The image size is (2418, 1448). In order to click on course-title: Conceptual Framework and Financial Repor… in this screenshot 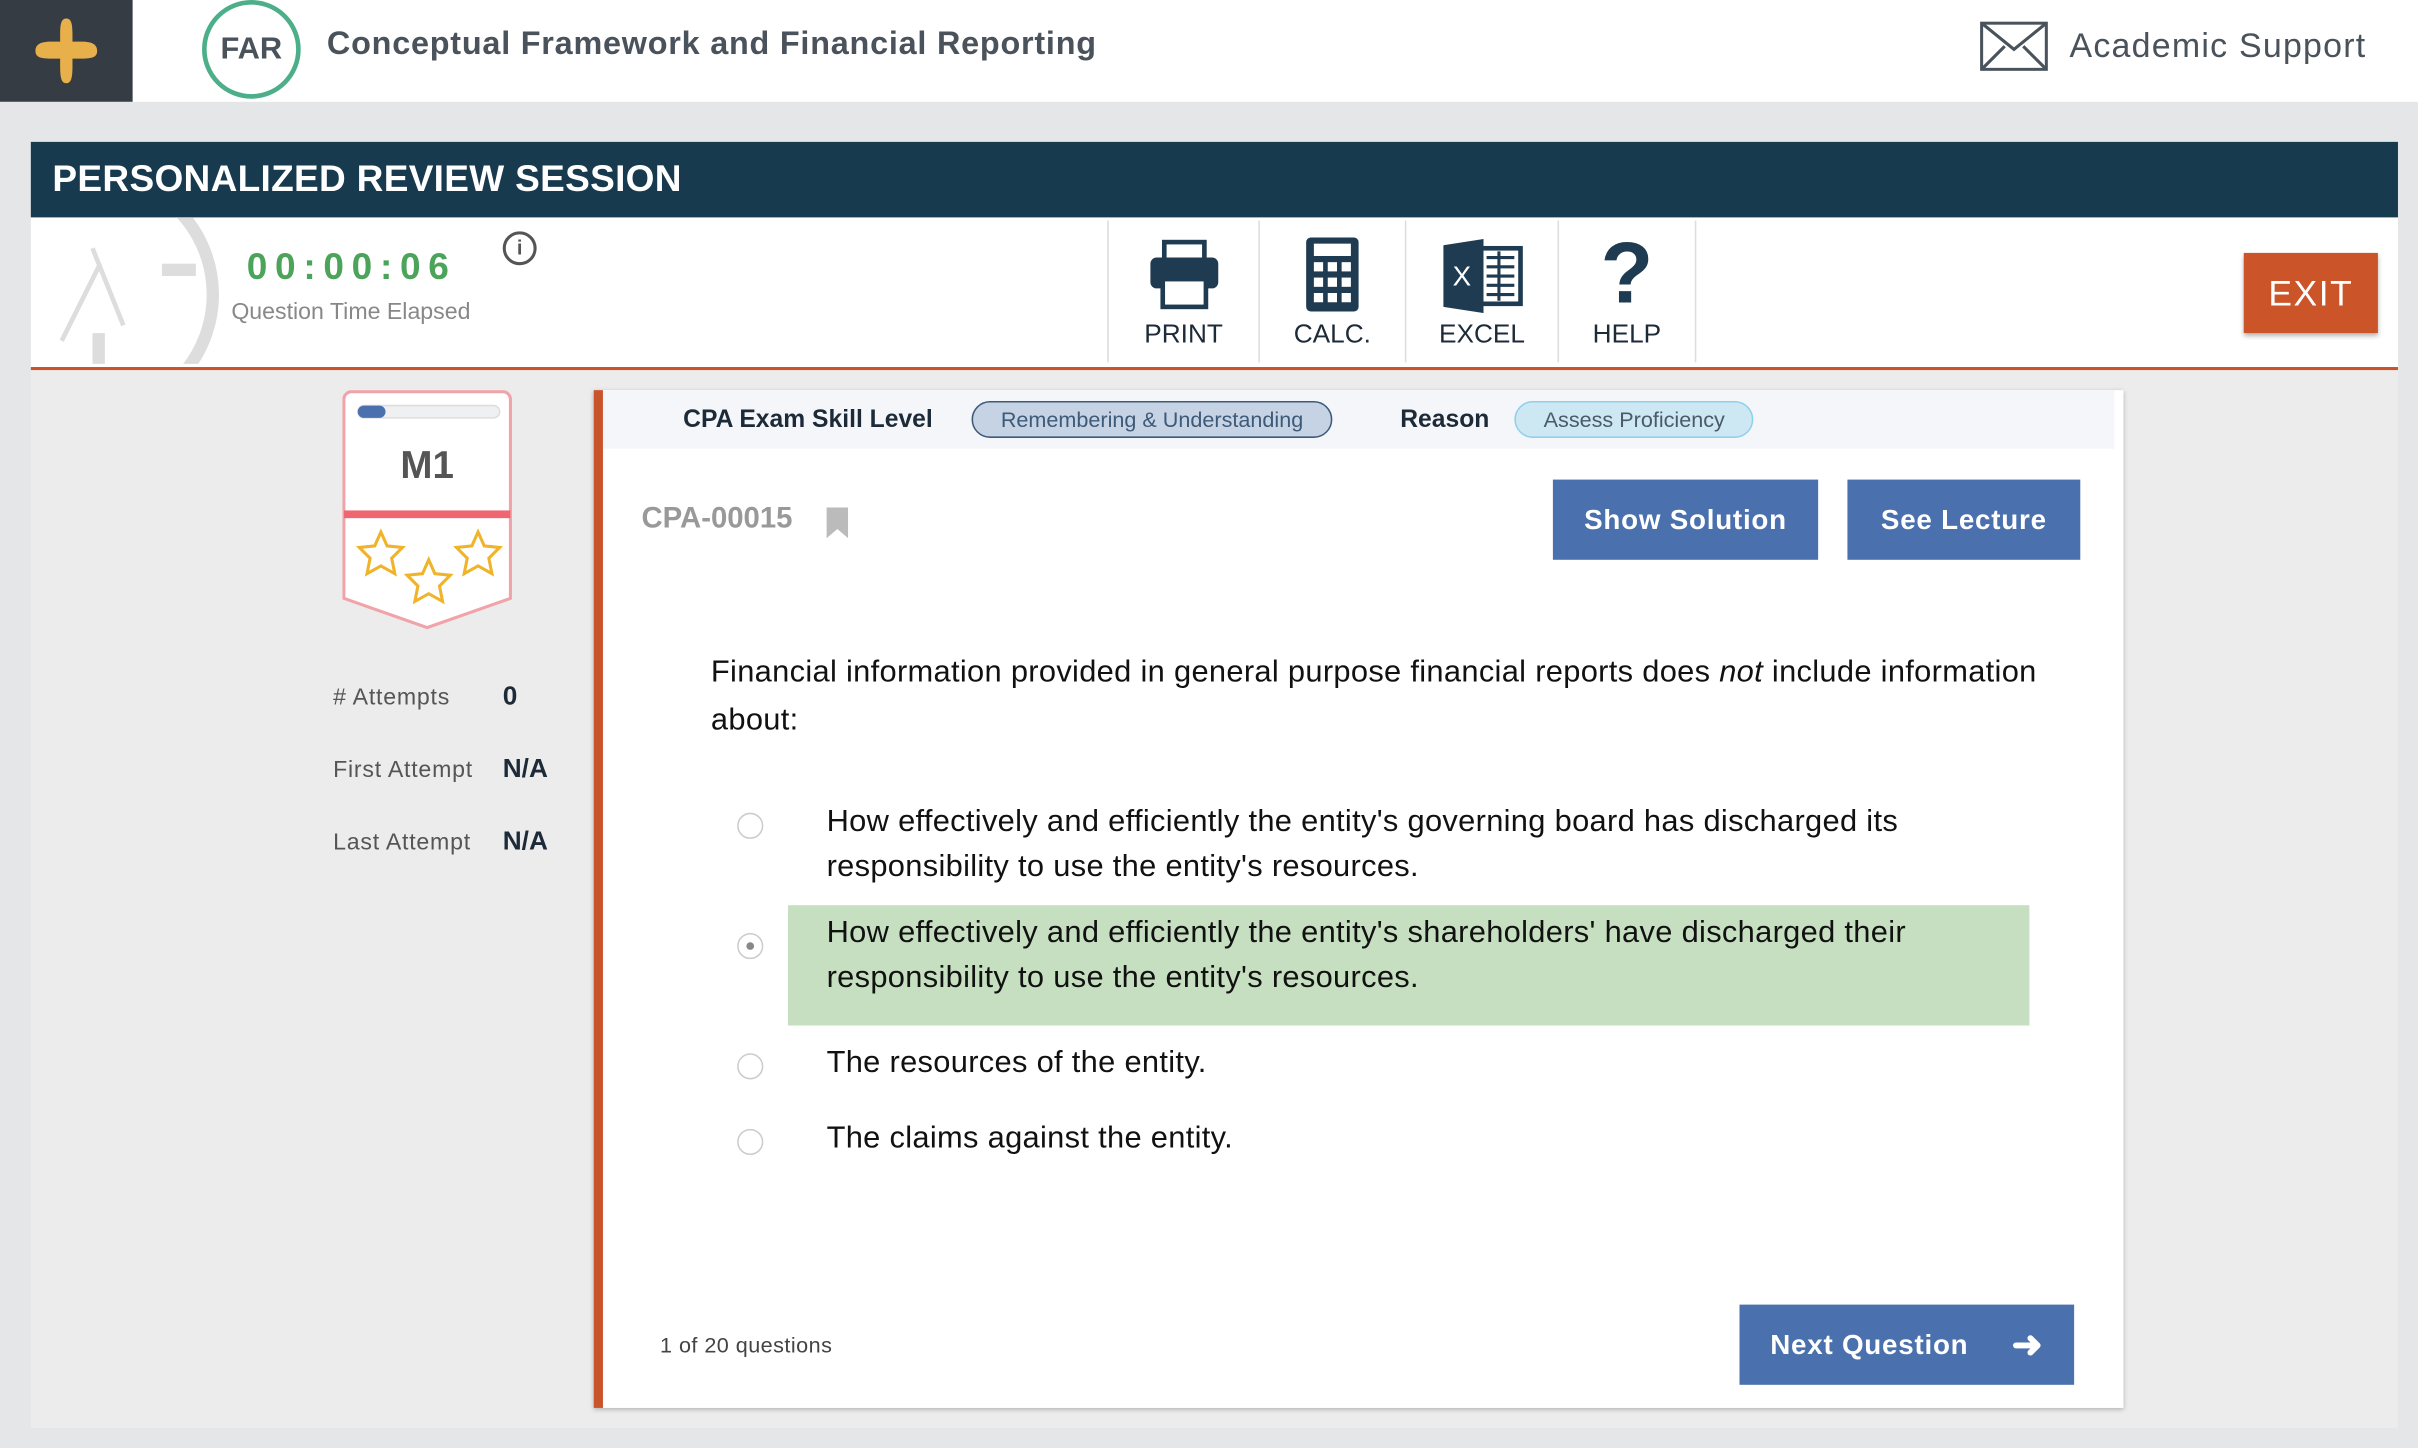, I will do `click(711, 44)`.